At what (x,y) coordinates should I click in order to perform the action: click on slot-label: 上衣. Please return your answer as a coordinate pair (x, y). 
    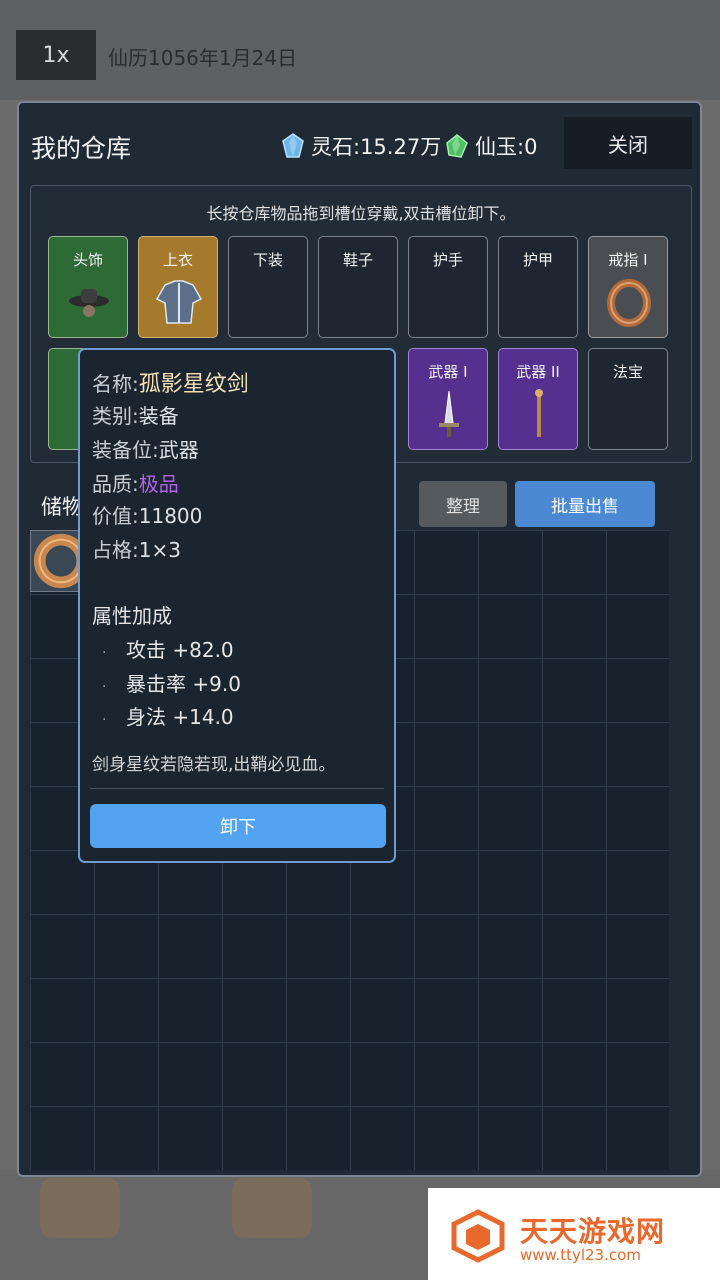
    Looking at the image, I should click on (177, 260).